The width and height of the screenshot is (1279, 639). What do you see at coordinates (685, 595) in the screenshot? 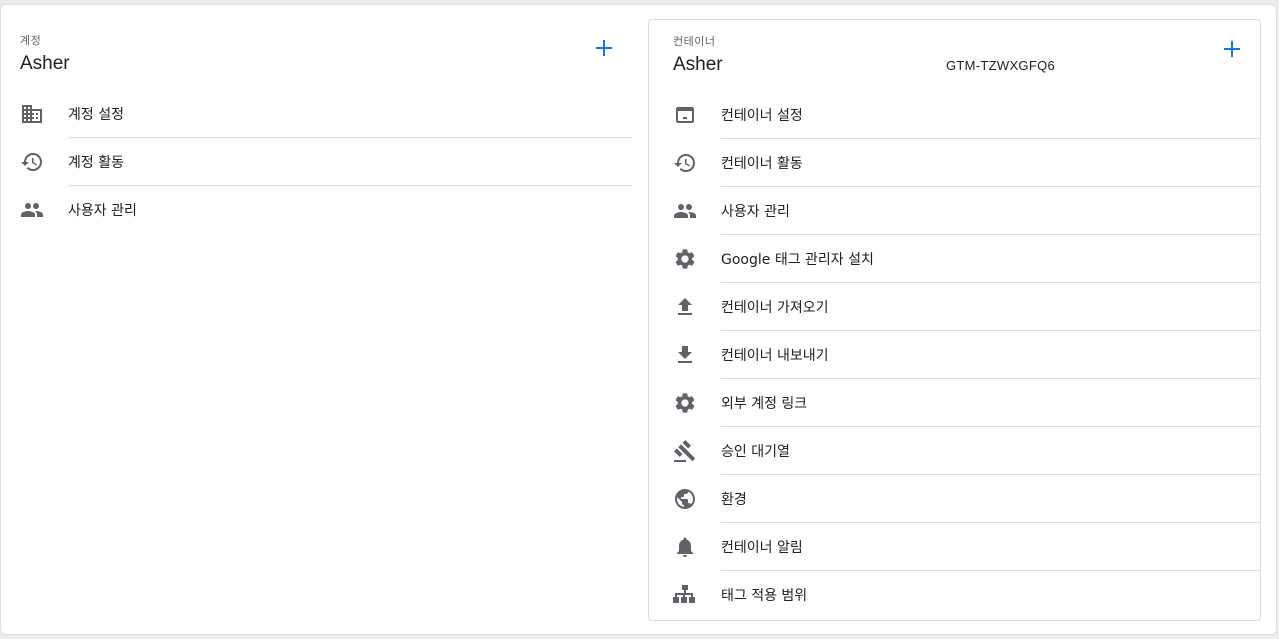
I see `sitemap-icon` at bounding box center [685, 595].